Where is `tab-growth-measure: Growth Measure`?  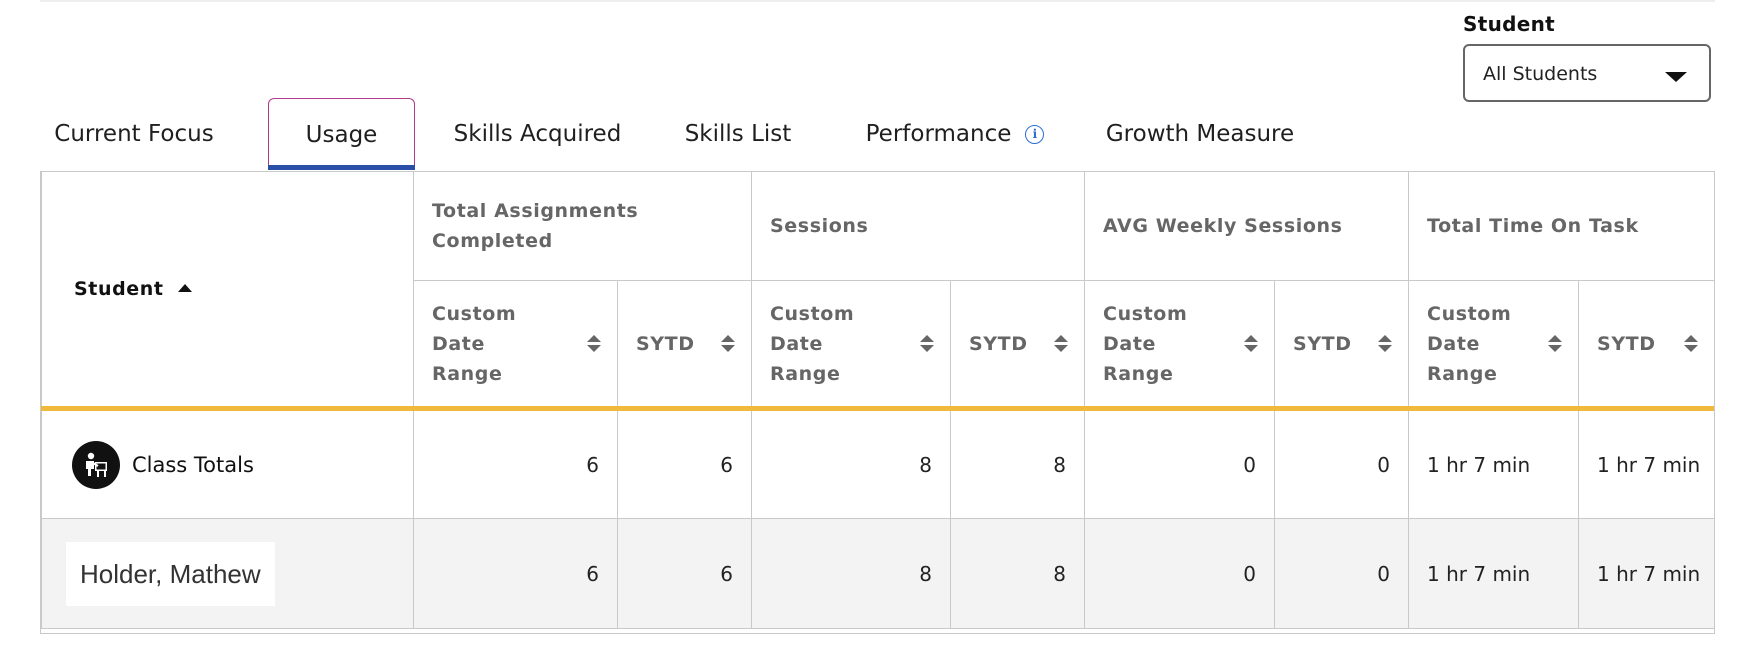
tab-growth-measure: Growth Measure is located at coordinates (1200, 134).